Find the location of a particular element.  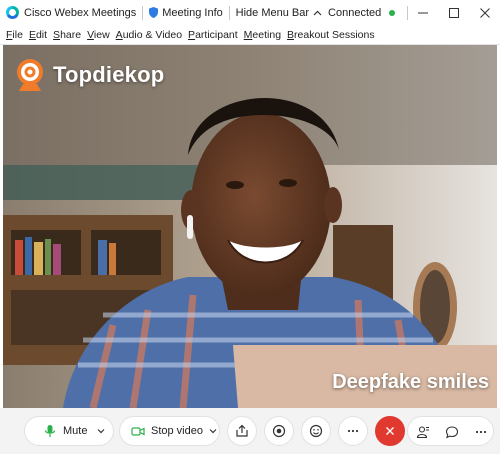

hide-menu-bar-label: Hide Menu Bar is located at coordinates (272, 12).